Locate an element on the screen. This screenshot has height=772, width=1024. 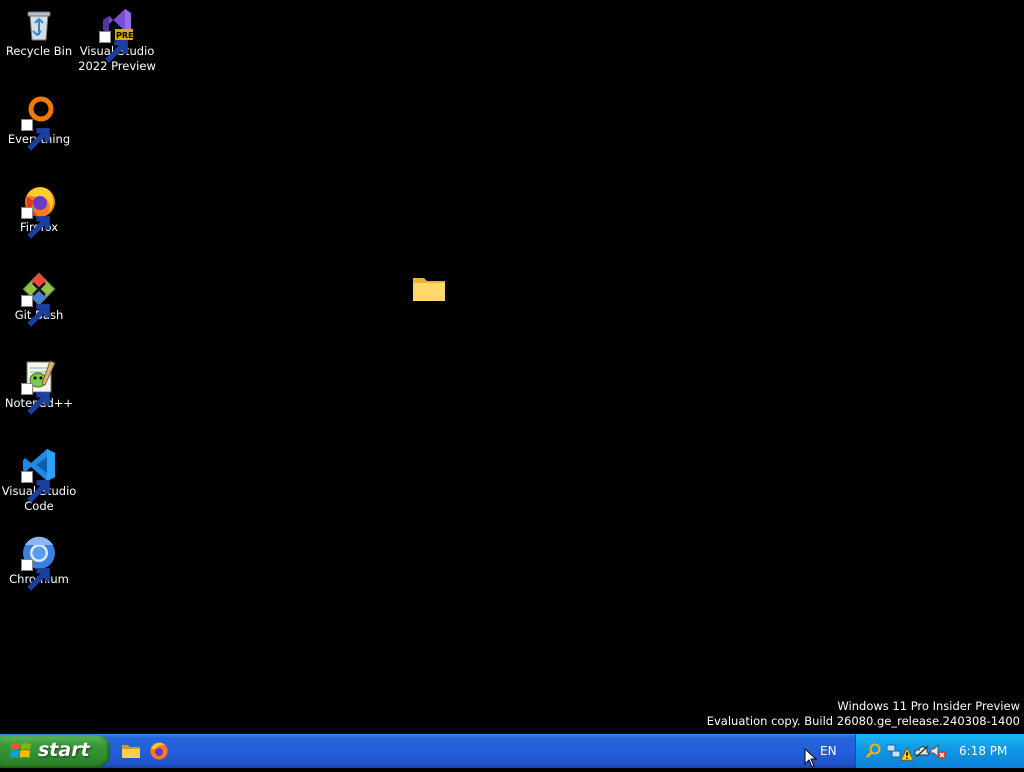
search-icon is located at coordinates (874, 751).